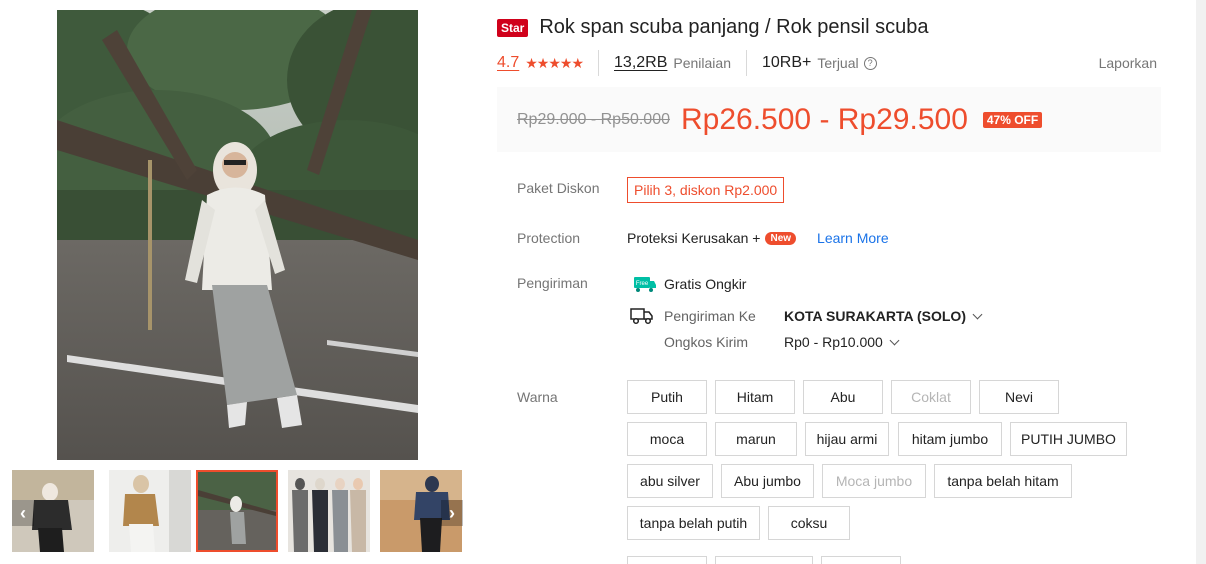 Image resolution: width=1206 pixels, height=564 pixels. I want to click on variation-label: Warna, so click(537, 397).